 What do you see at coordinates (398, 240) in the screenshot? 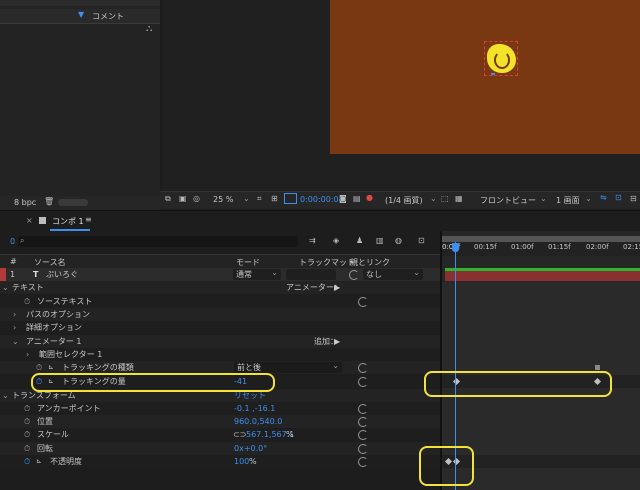
I see `motion-blur-icon: ◍` at bounding box center [398, 240].